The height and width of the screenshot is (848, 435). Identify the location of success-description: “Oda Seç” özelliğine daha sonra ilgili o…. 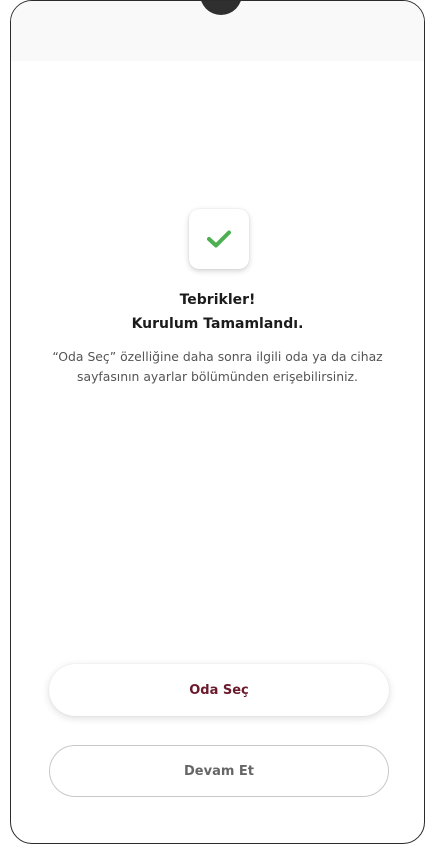
(217, 366).